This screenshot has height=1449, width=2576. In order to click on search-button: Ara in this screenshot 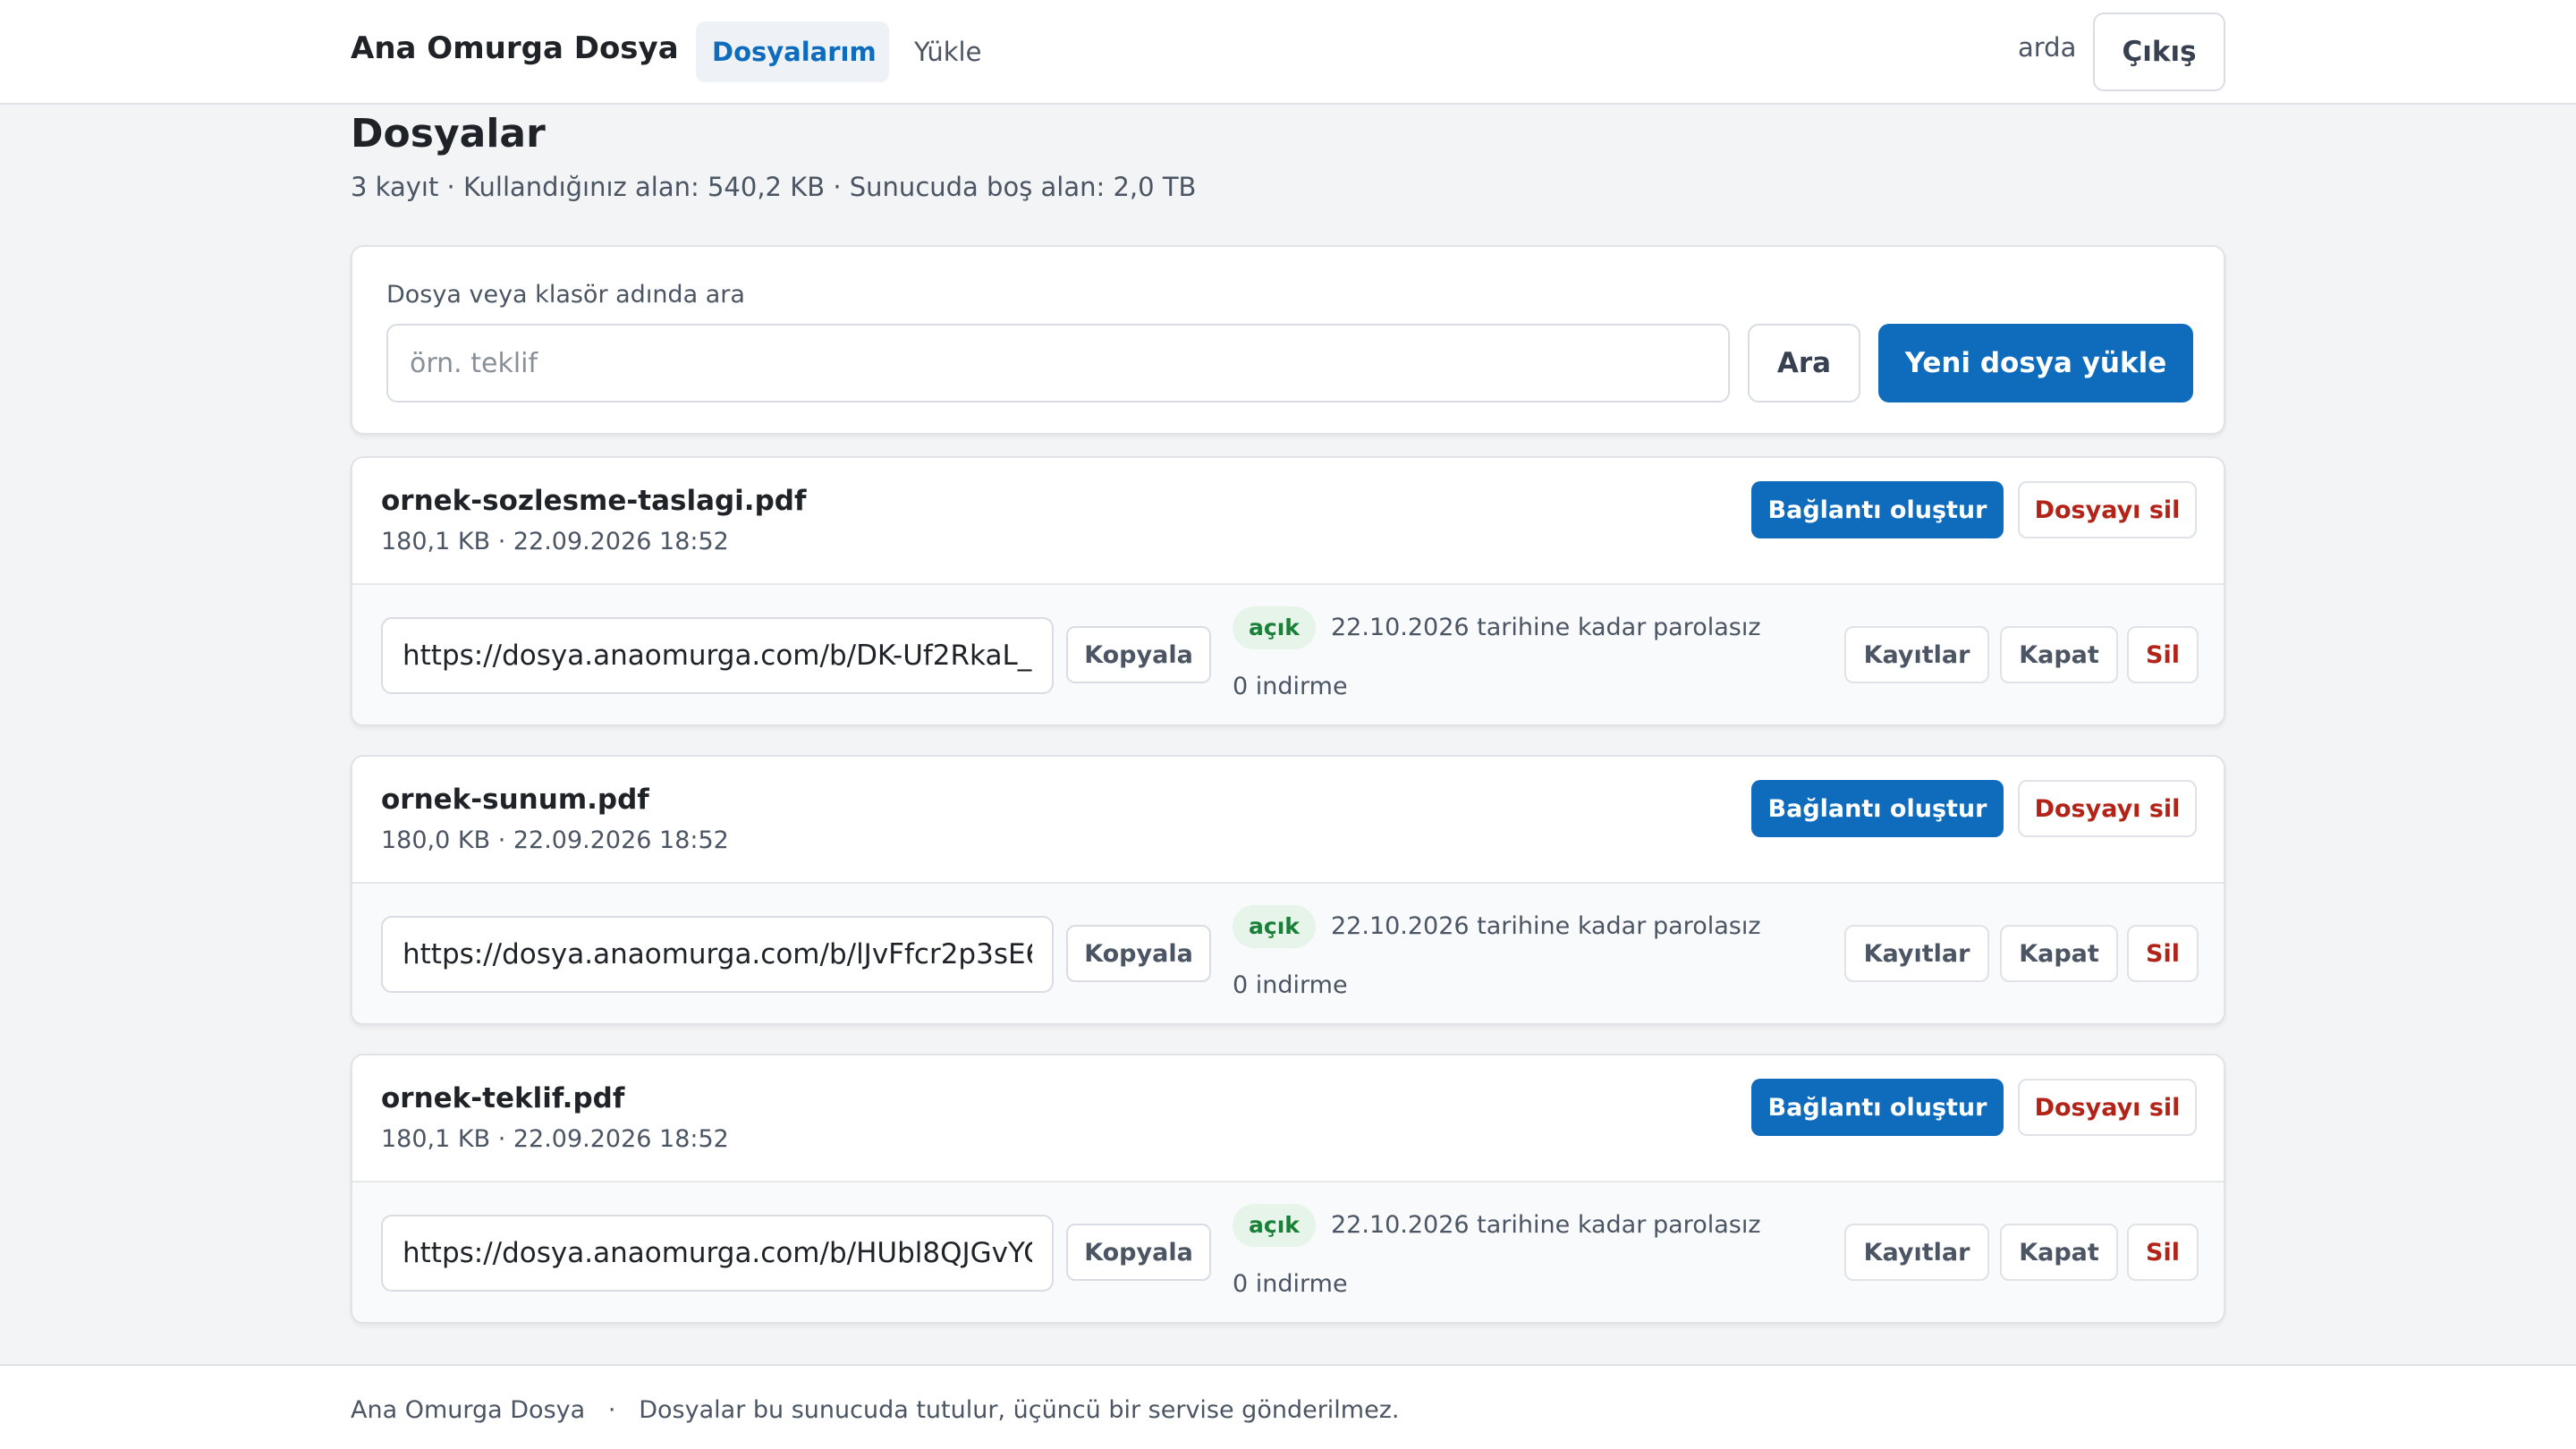, I will do `click(1804, 363)`.